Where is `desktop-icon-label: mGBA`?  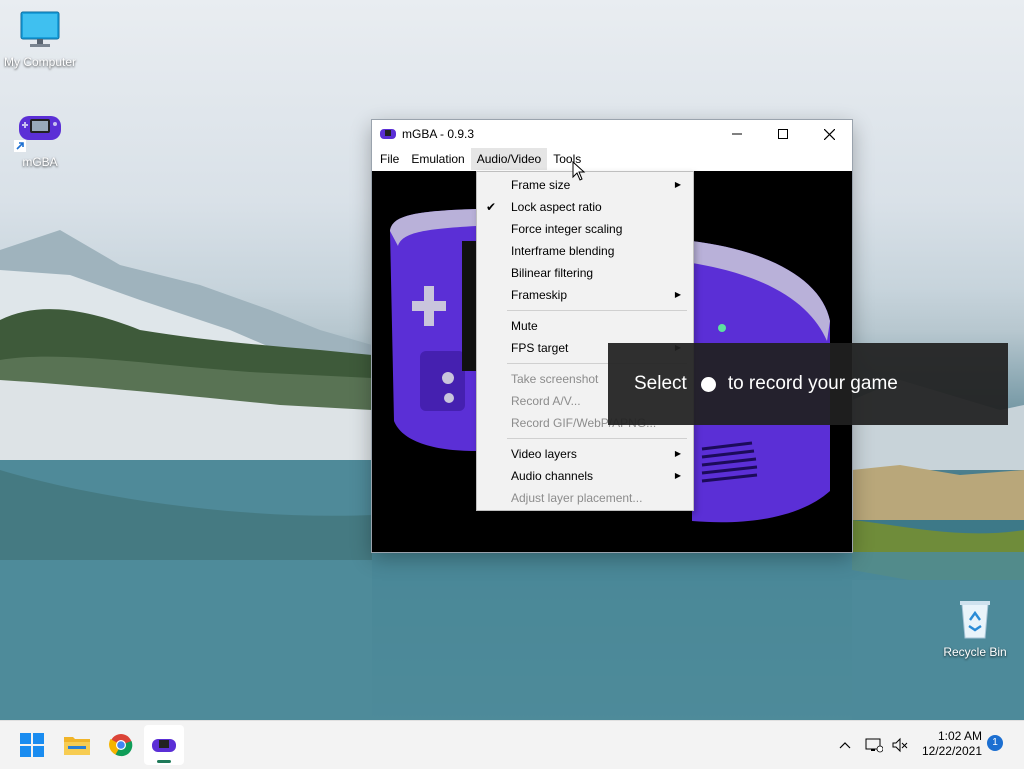 desktop-icon-label: mGBA is located at coordinates (40, 162).